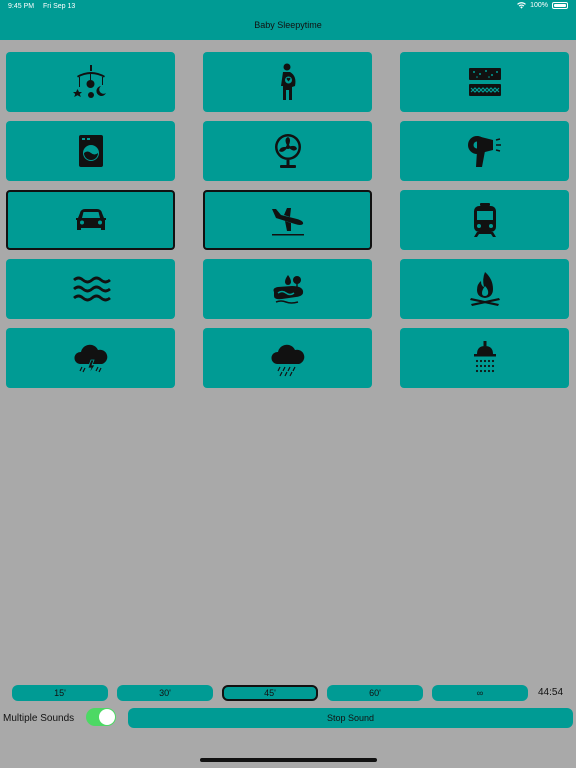 The height and width of the screenshot is (768, 576). What do you see at coordinates (539, 5) in the screenshot?
I see `battery-percent: 100%` at bounding box center [539, 5].